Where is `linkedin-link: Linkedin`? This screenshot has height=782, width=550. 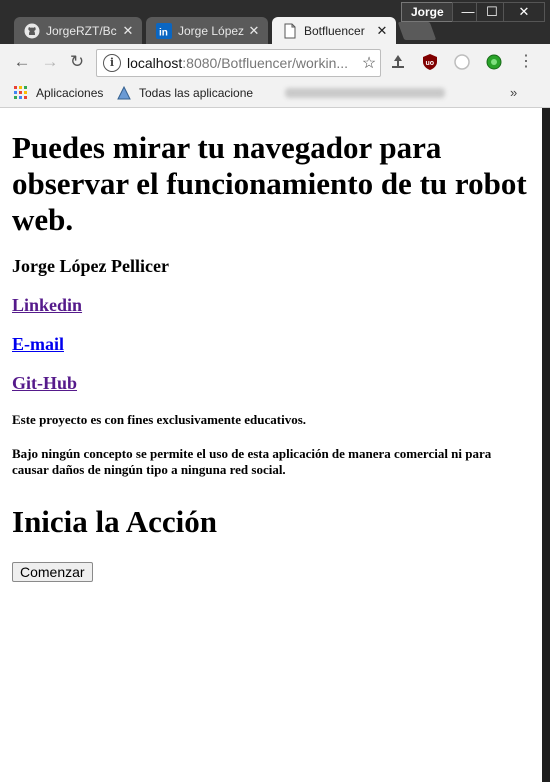 linkedin-link: Linkedin is located at coordinates (47, 305).